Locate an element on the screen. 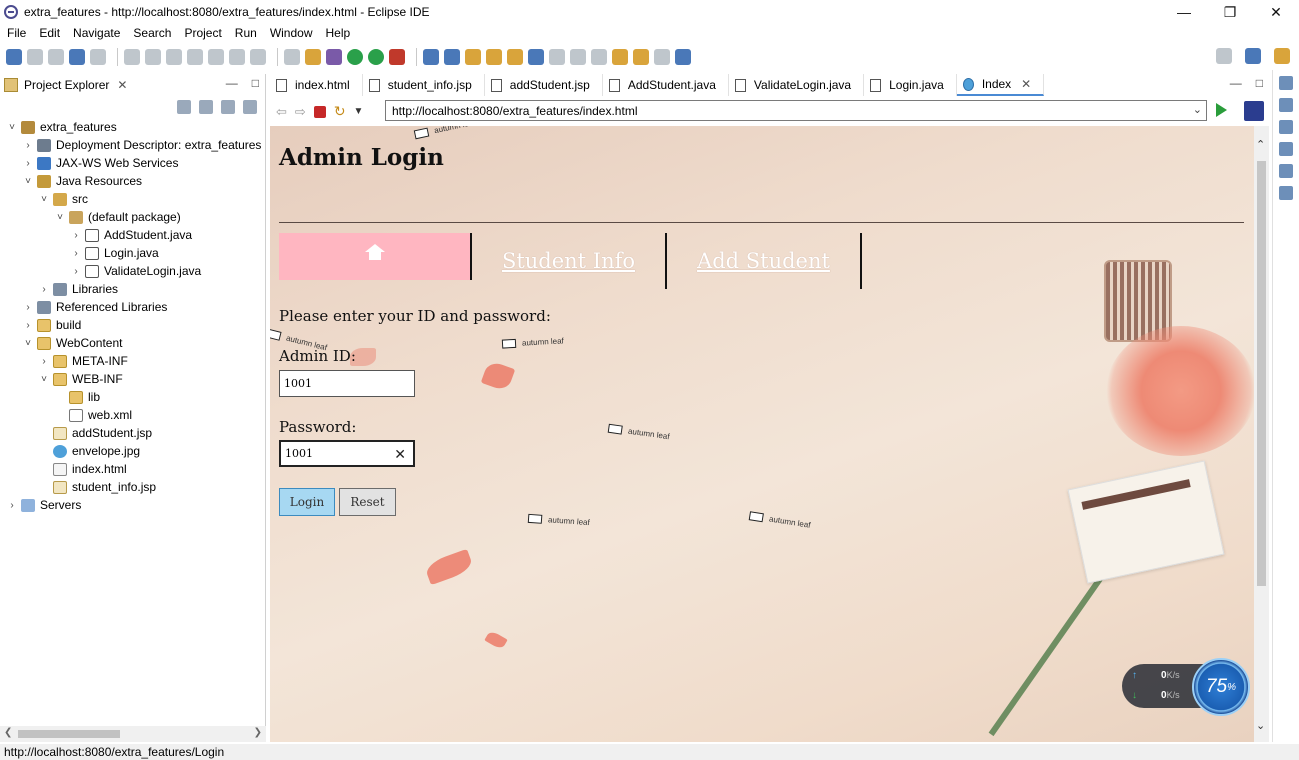 The width and height of the screenshot is (1299, 760). close-tab-icon: ✕ is located at coordinates (1026, 84).